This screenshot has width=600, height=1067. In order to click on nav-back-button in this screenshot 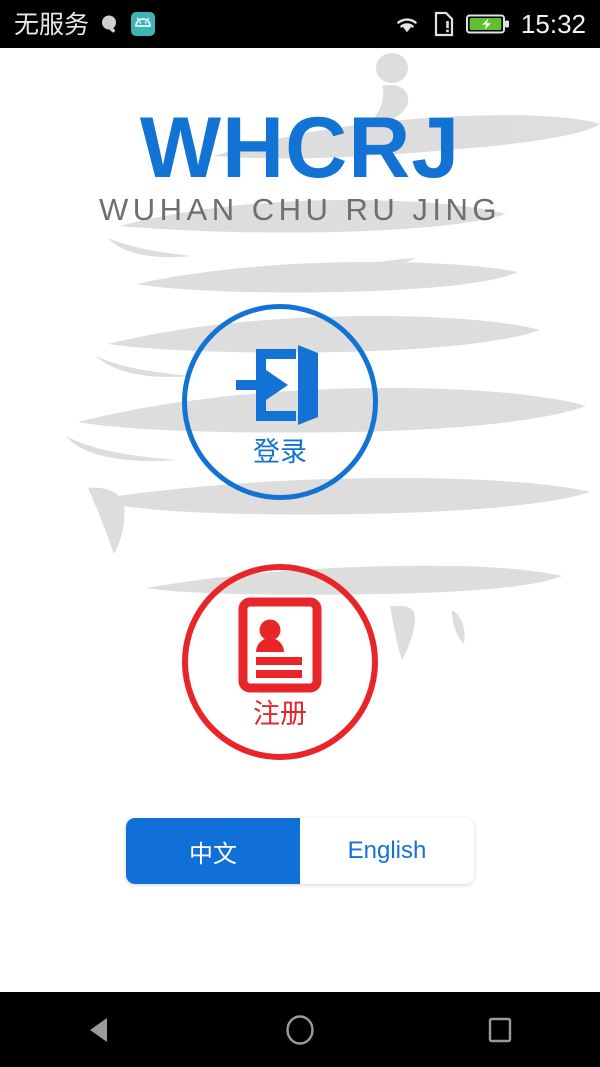, I will do `click(100, 1029)`.